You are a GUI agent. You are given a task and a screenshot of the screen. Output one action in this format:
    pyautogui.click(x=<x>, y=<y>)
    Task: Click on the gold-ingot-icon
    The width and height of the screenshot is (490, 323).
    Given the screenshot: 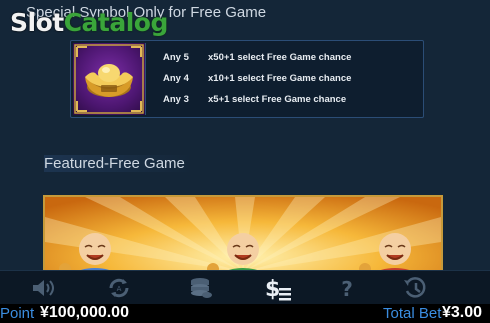 What is the action you would take?
    pyautogui.click(x=109, y=79)
    